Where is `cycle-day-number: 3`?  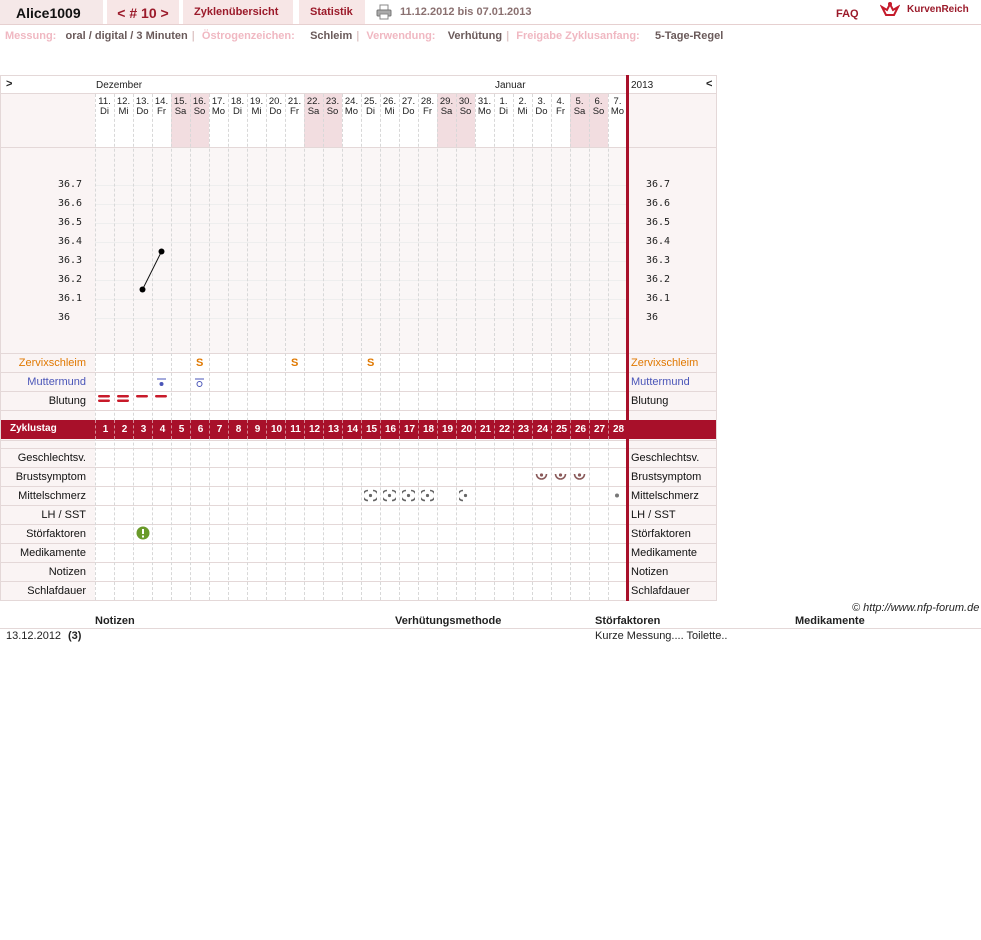
cycle-day-number: 3 is located at coordinates (143, 429).